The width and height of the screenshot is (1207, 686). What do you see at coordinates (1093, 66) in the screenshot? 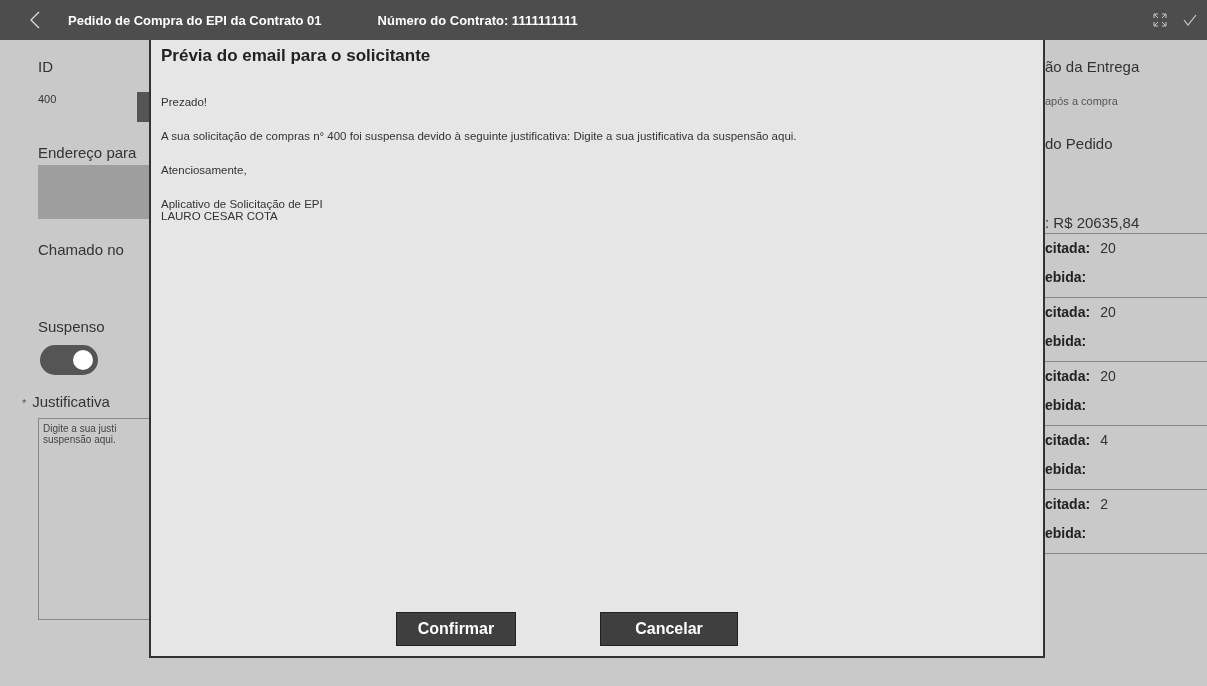
I see `field-label: ão da Entrega` at bounding box center [1093, 66].